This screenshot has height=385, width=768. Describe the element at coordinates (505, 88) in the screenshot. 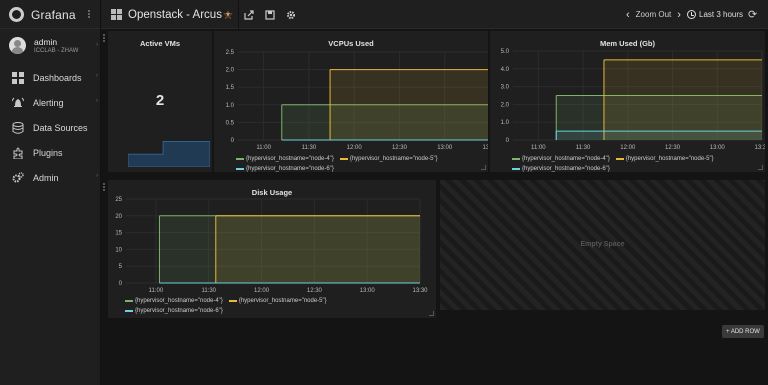

I see `y-tick-label: 3.0` at that location.